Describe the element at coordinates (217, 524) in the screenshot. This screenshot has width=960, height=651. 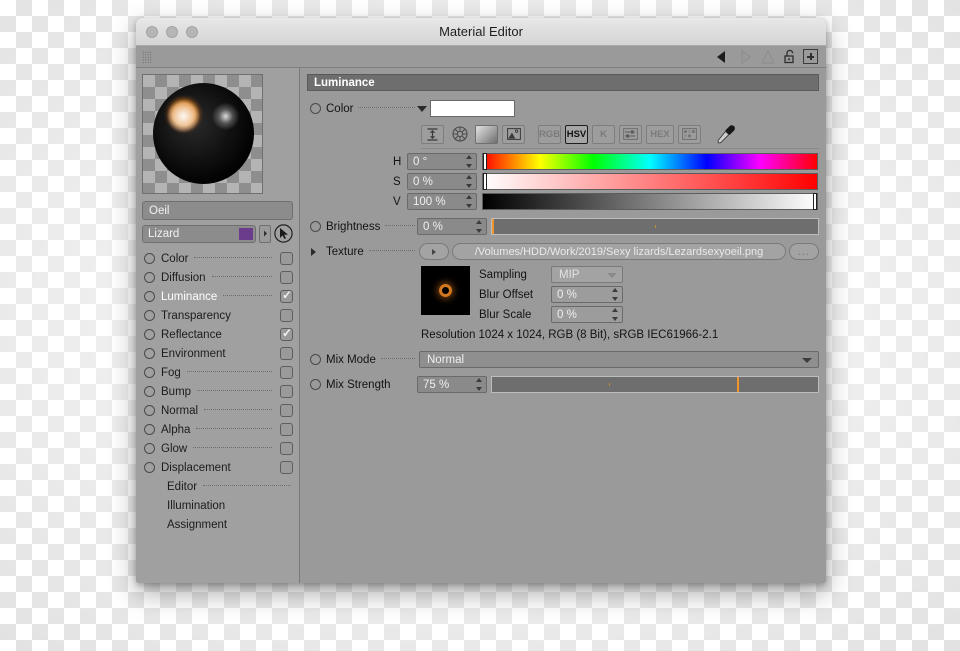
I see `sidebar-item-assignment: Assignment` at that location.